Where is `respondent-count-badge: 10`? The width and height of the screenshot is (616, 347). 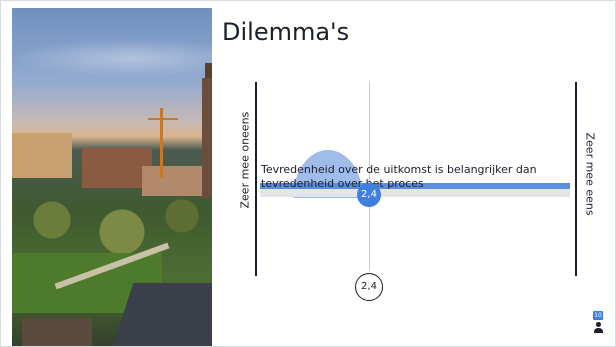 respondent-count-badge: 10 is located at coordinates (598, 315).